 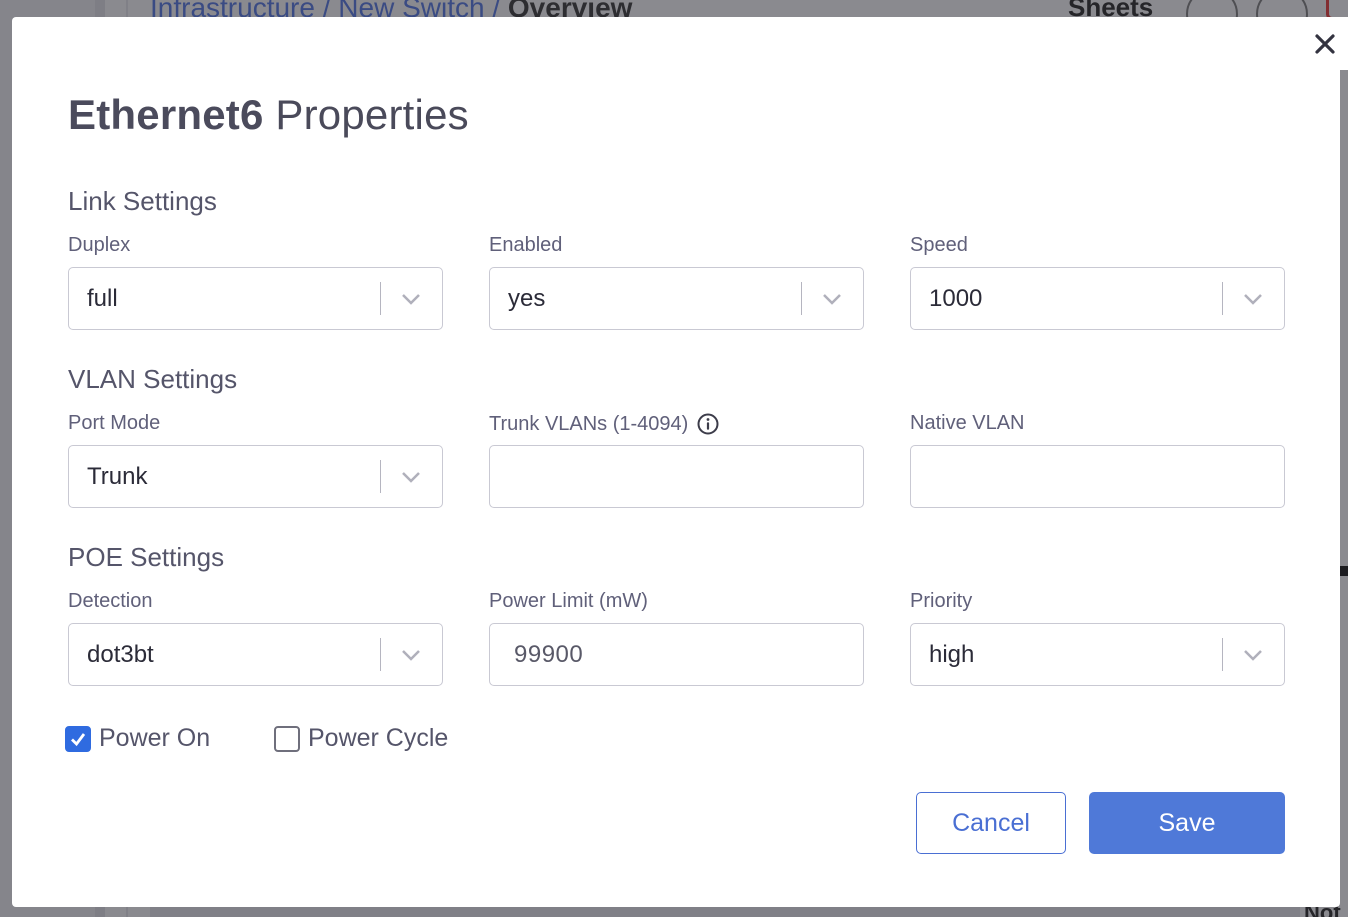 I want to click on speed-label-text: Speed, so click(x=939, y=245).